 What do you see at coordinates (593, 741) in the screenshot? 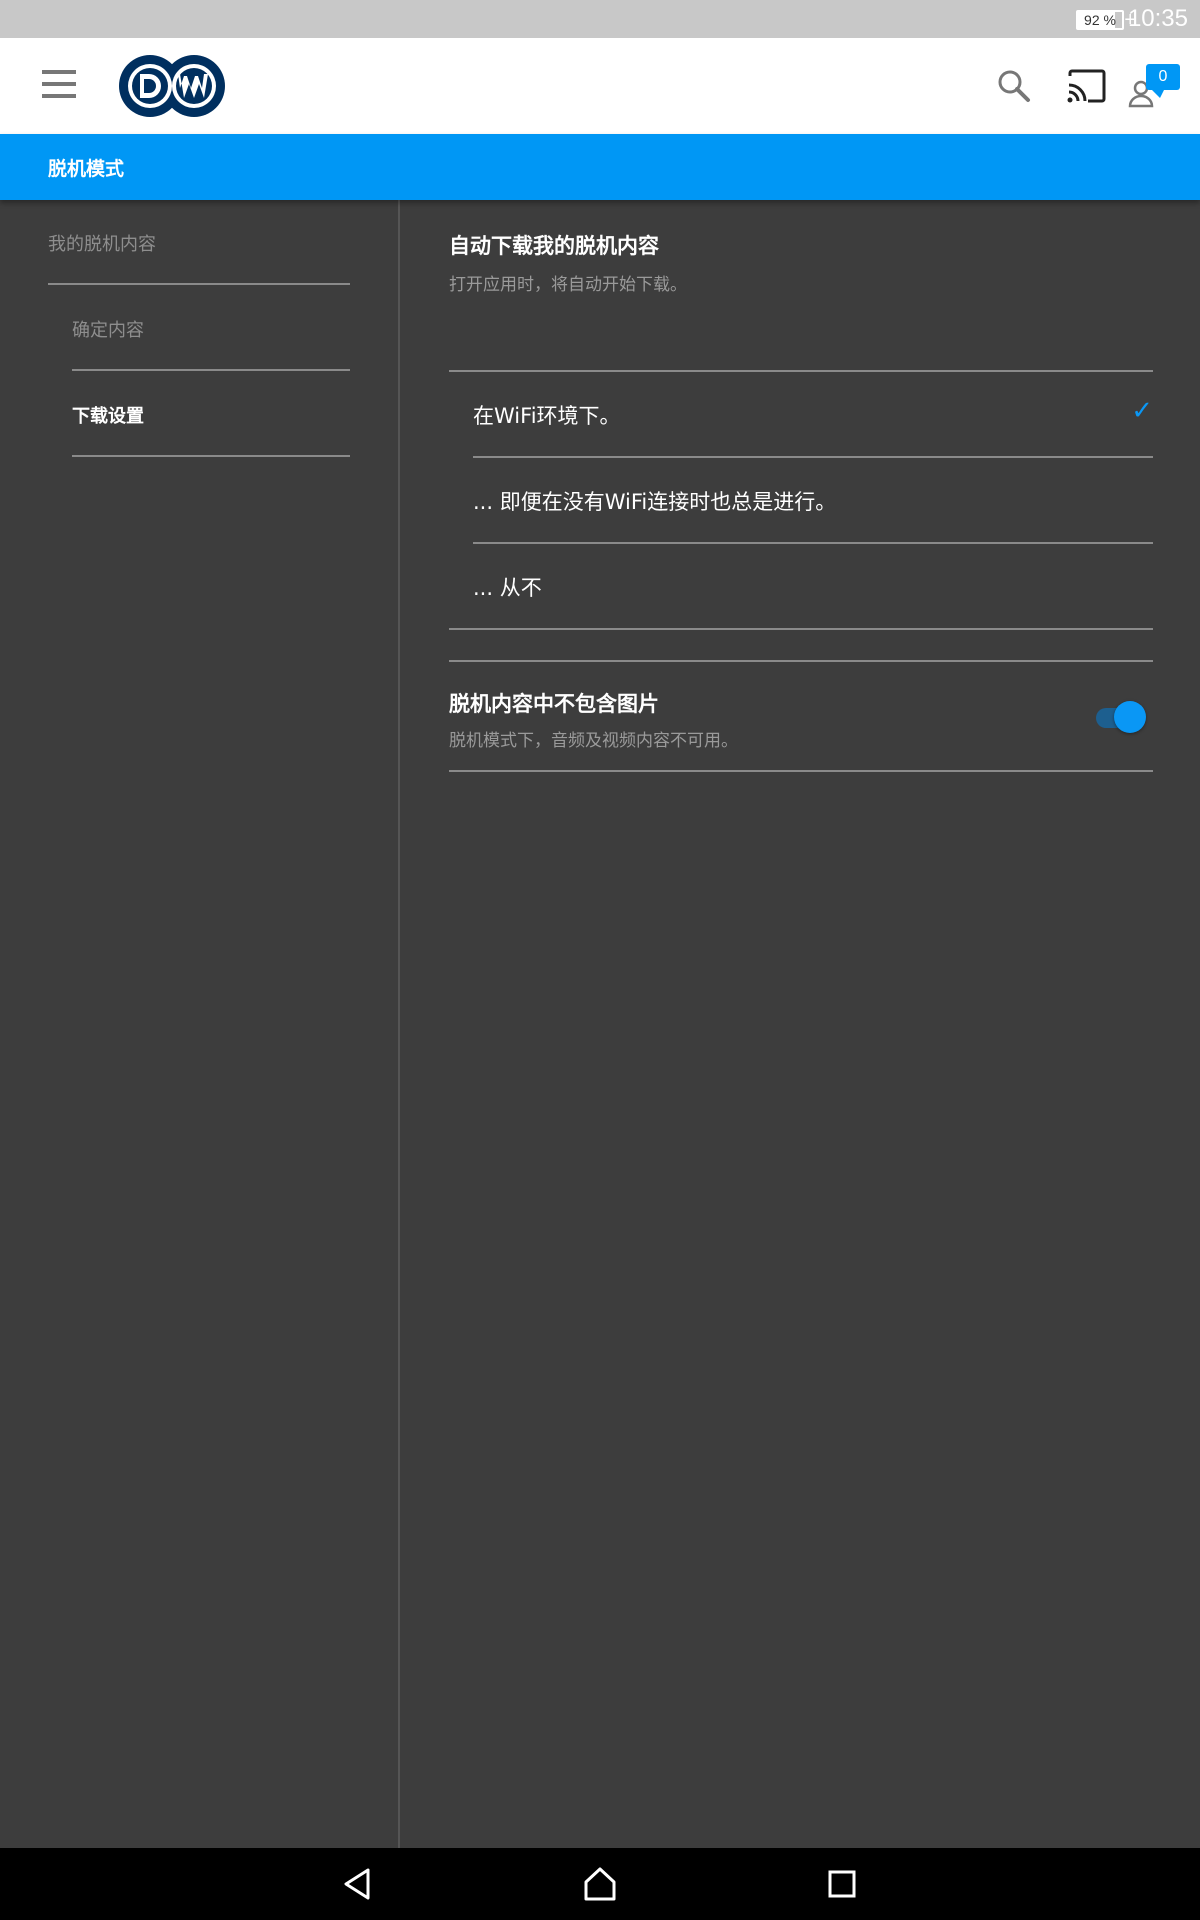
I see `no-images-subtitle: 脱机模式下，音频及视频内容不可用。` at bounding box center [593, 741].